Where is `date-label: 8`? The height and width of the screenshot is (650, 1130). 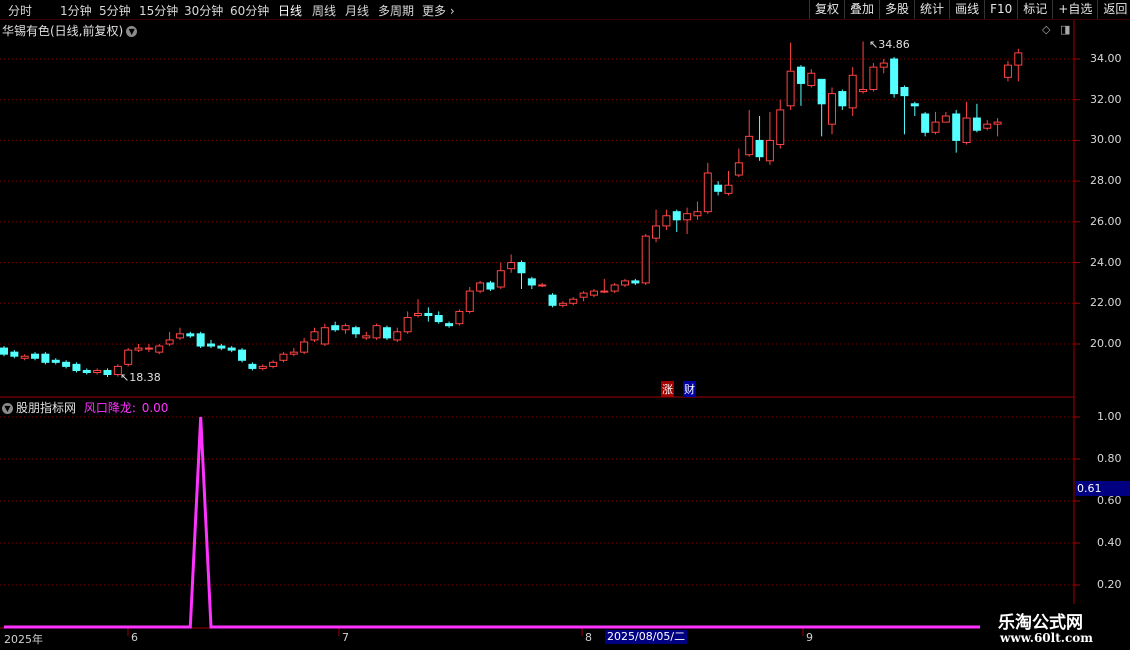 date-label: 8 is located at coordinates (588, 637).